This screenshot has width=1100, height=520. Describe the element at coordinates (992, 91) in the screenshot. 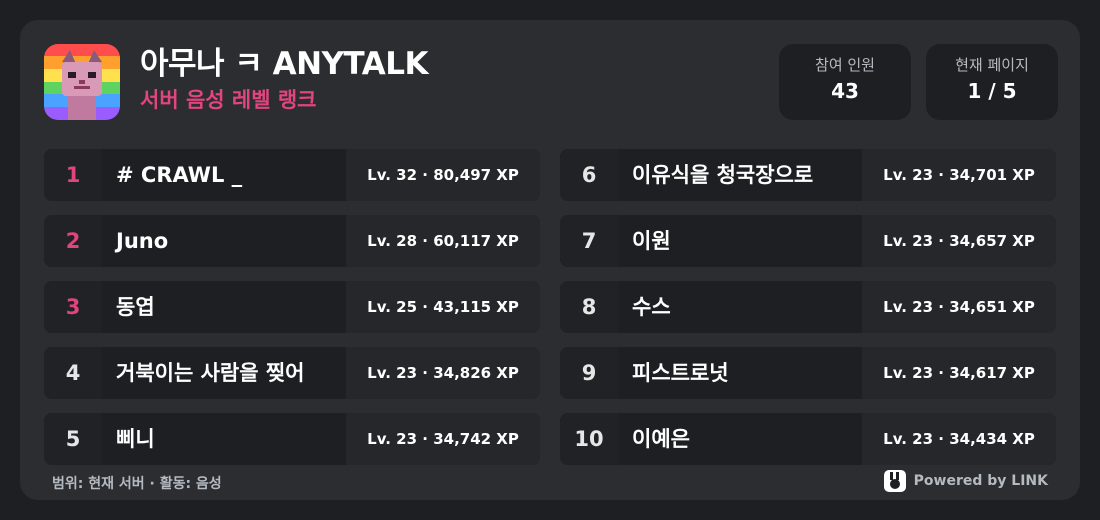

I see `page-value: 1 / 5` at that location.